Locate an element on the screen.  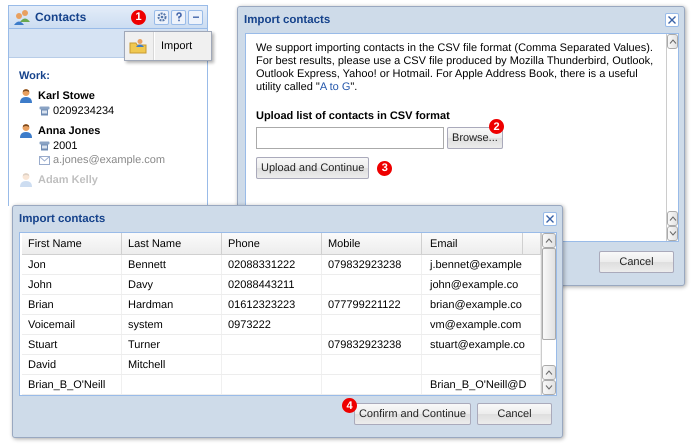
table-cell: Hardman is located at coordinates (172, 304).